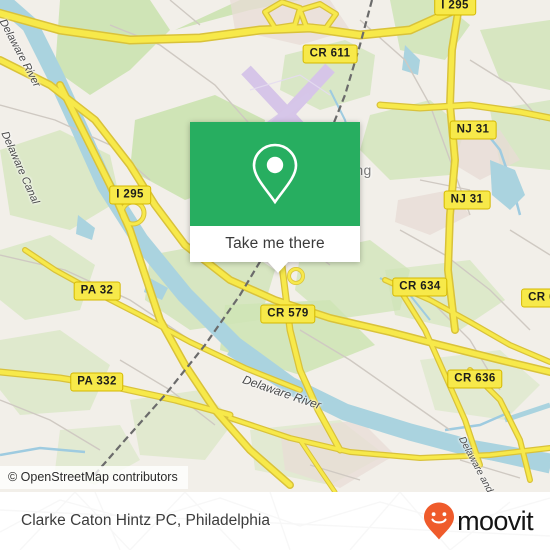 The height and width of the screenshot is (550, 550). I want to click on moovit-brand: moovit, so click(478, 521).